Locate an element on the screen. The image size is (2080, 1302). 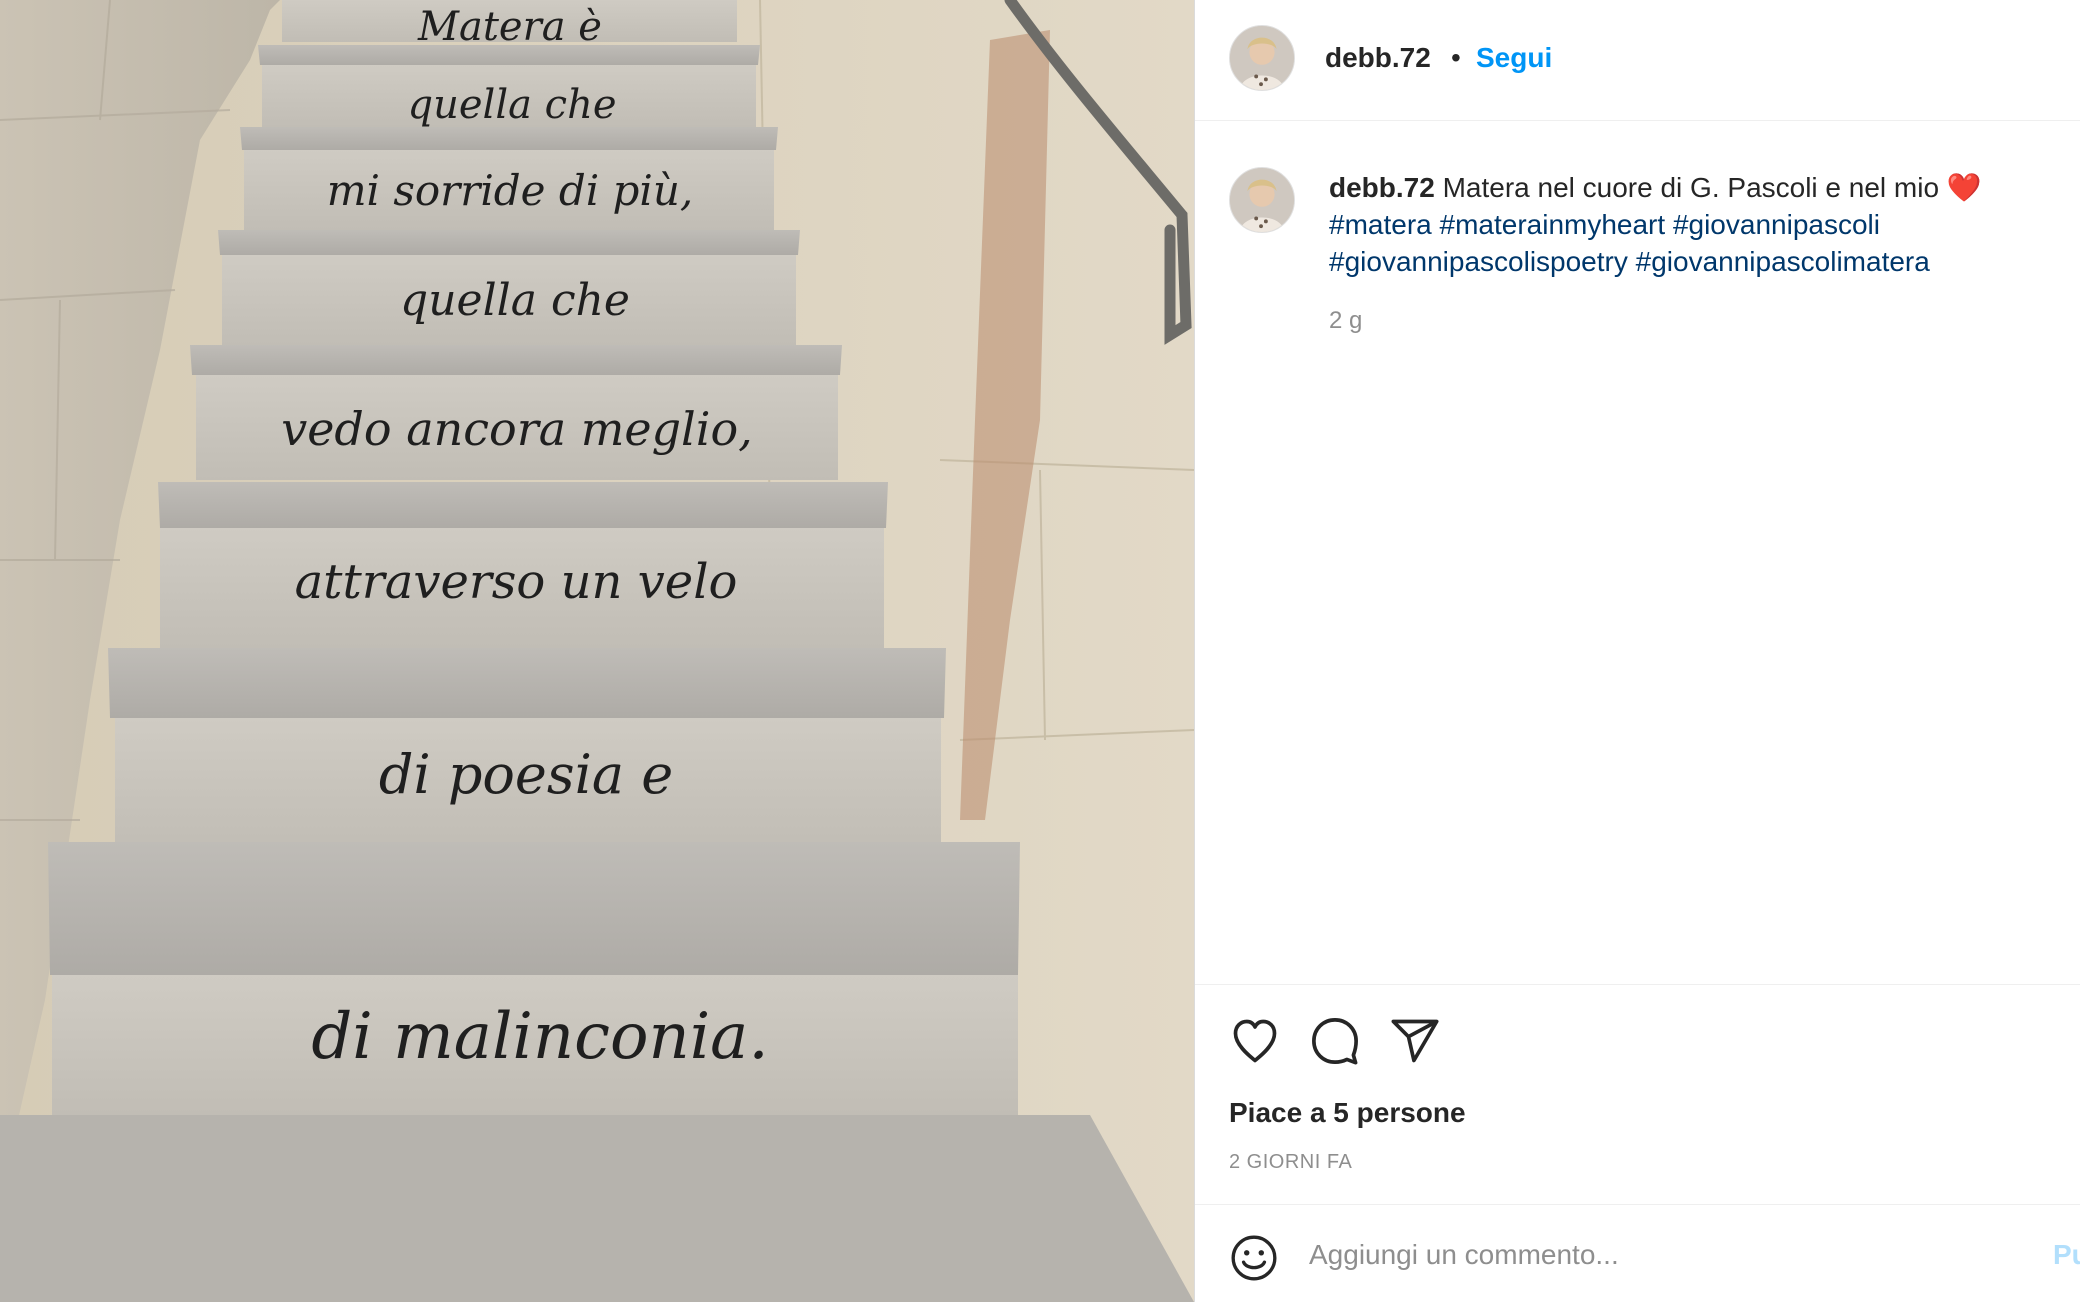
poem-line-2: quella che is located at coordinates (511, 105).